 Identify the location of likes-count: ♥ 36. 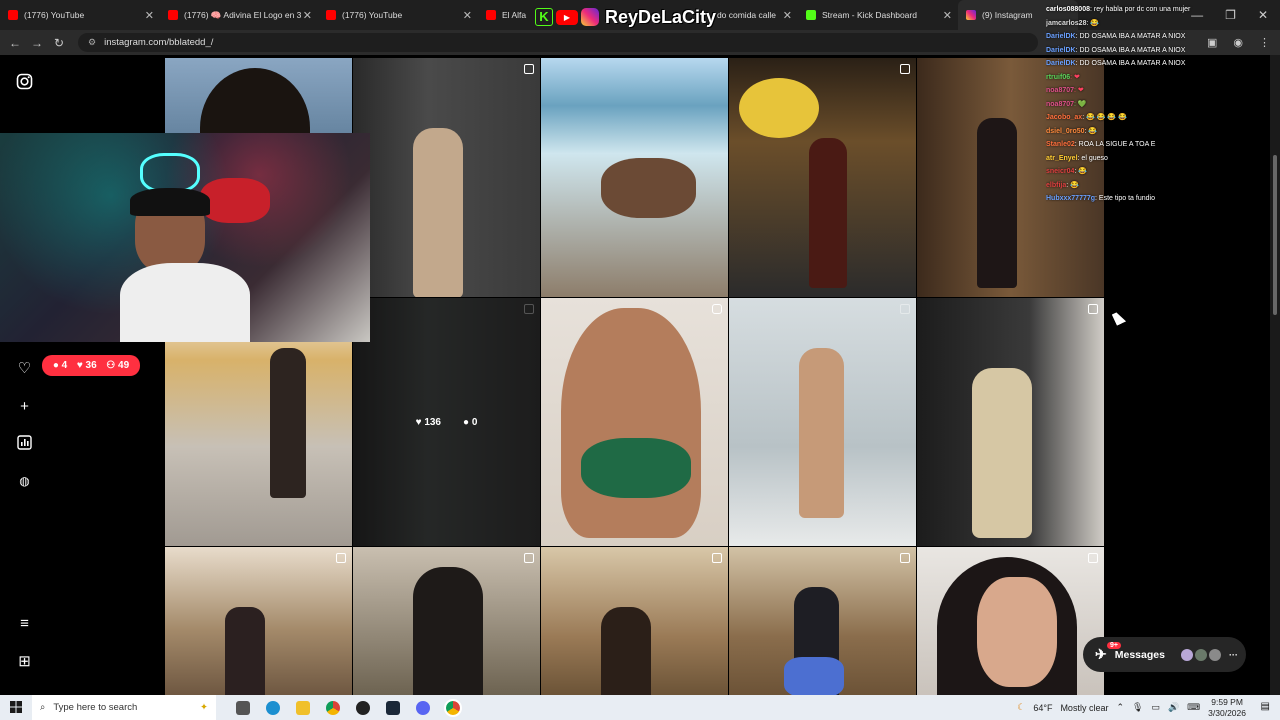
(86, 365).